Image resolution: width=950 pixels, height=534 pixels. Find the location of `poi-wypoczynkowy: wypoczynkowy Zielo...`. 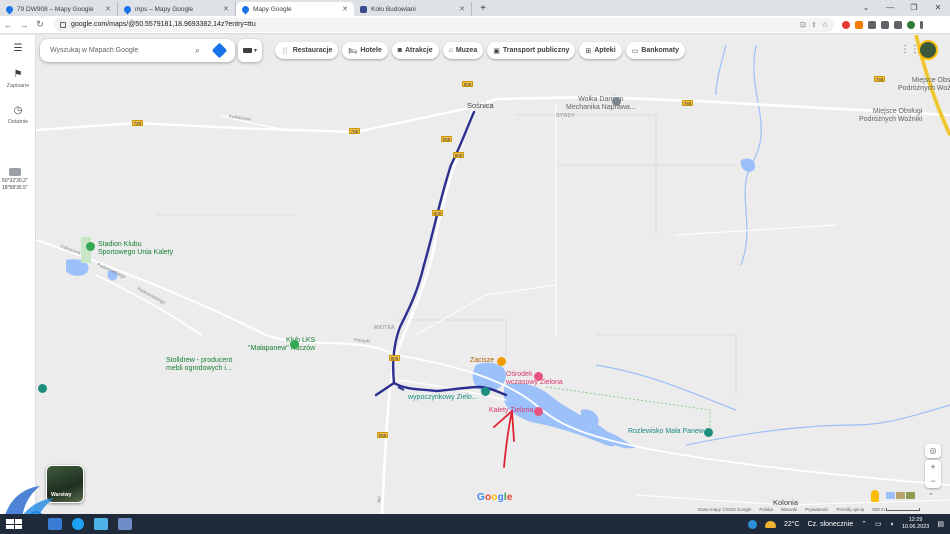

poi-wypoczynkowy: wypoczynkowy Zielo... is located at coordinates (443, 397).